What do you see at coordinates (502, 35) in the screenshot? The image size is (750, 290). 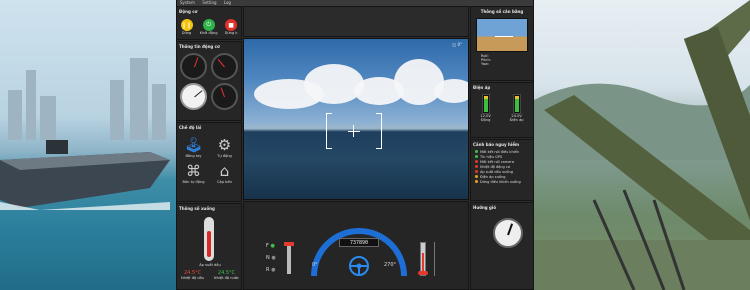 I see `attitude-indicator` at bounding box center [502, 35].